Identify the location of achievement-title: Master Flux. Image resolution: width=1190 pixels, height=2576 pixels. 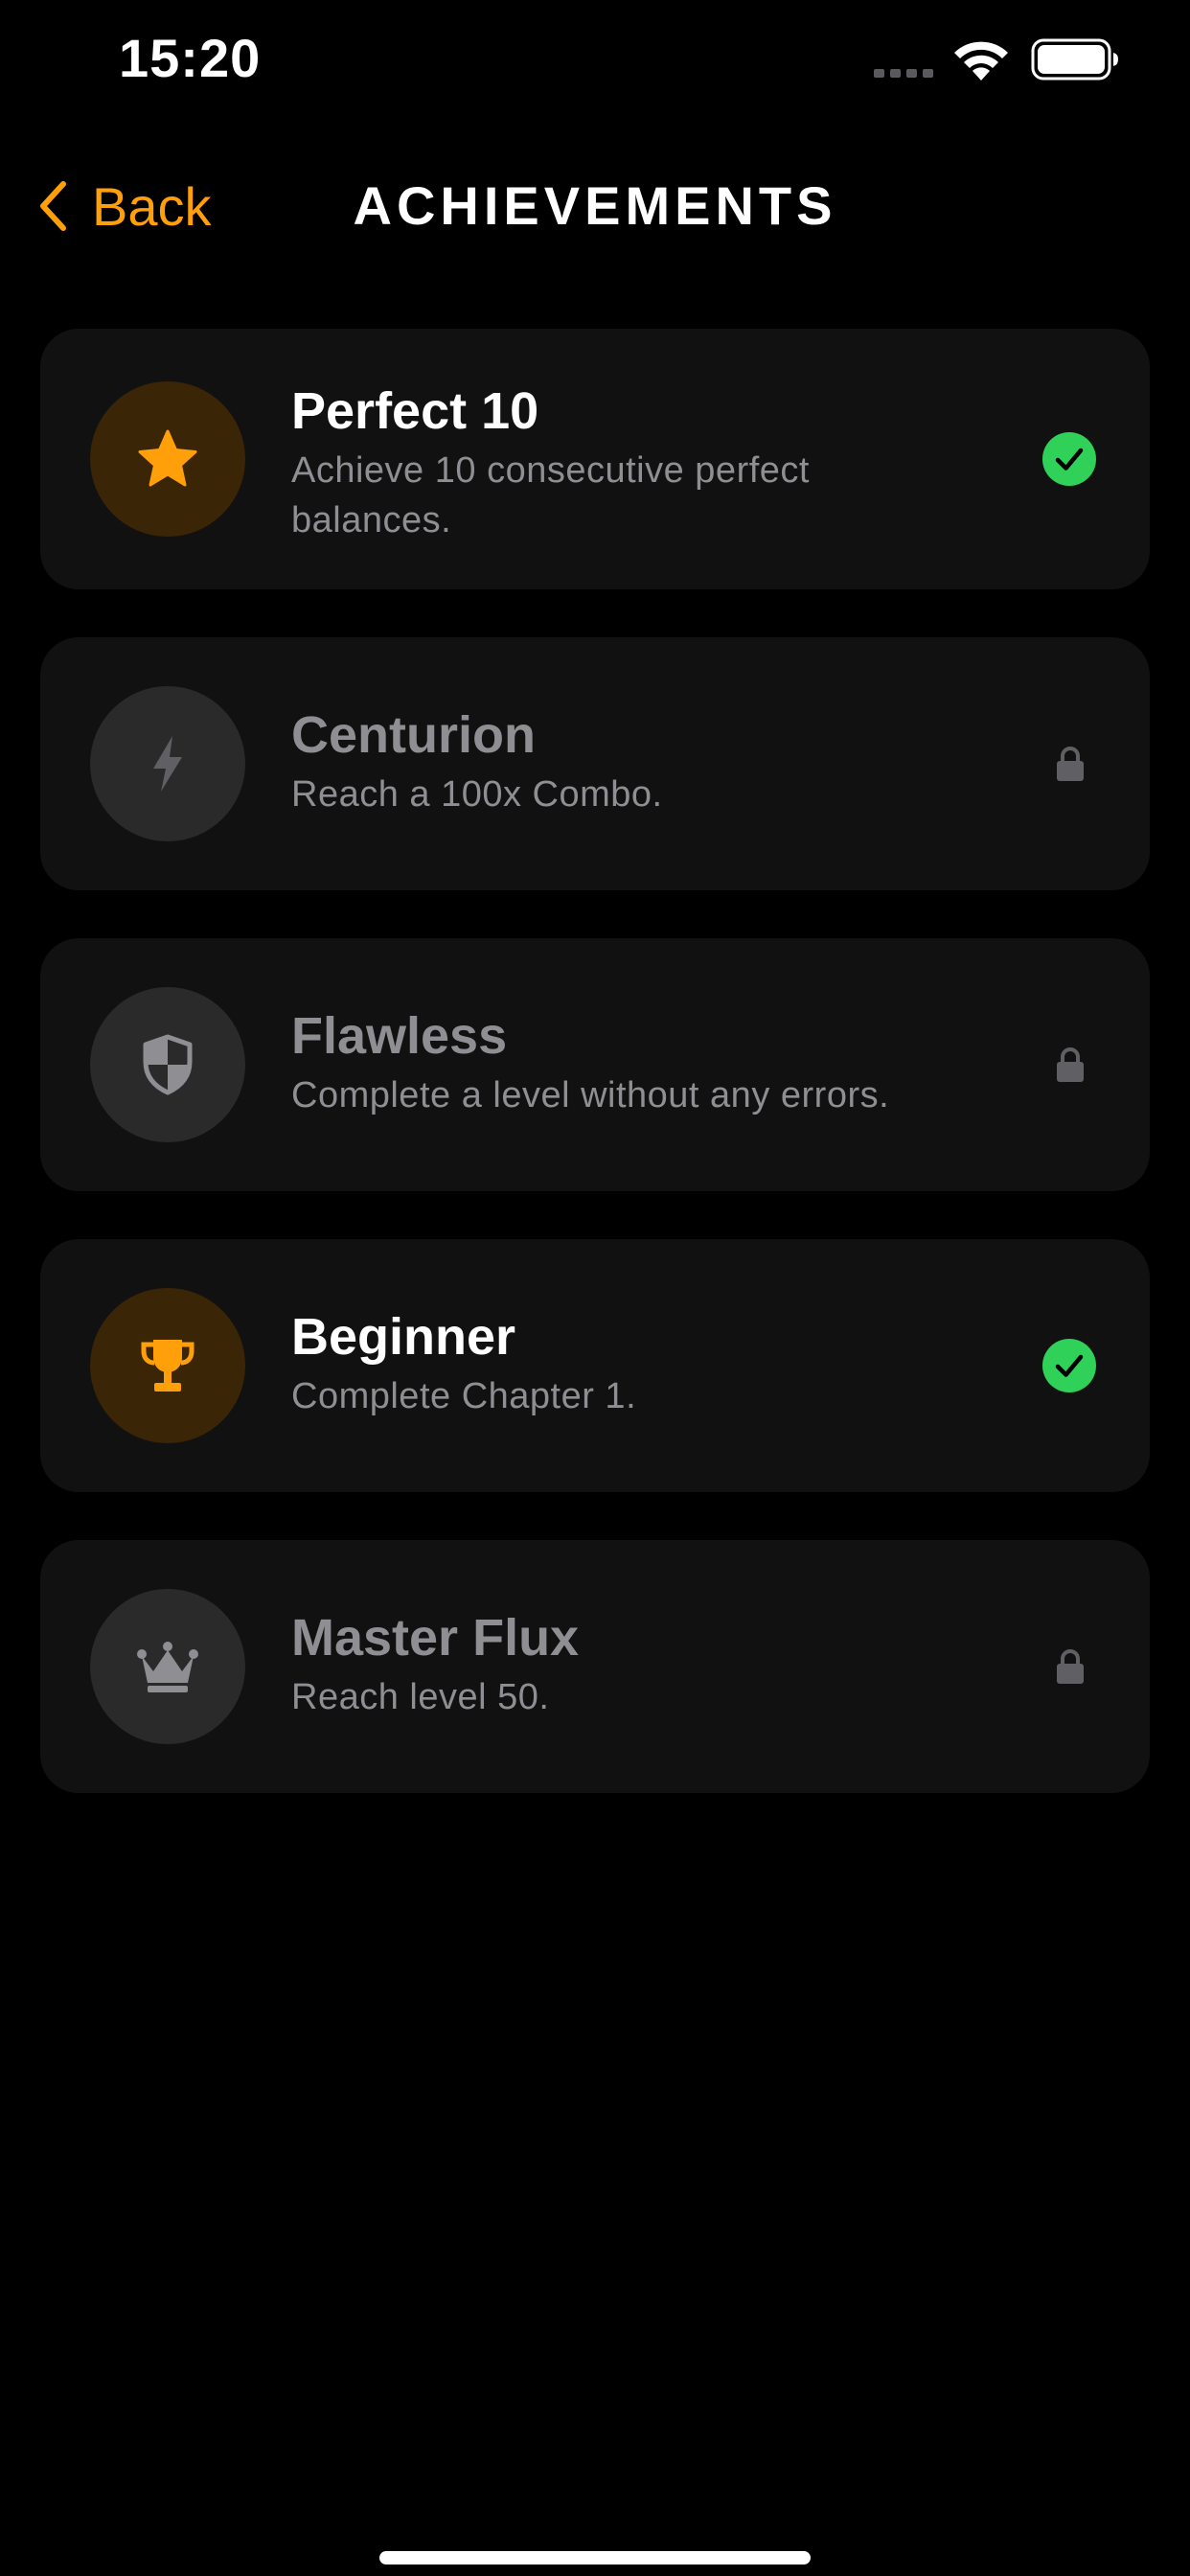
(436, 1638).